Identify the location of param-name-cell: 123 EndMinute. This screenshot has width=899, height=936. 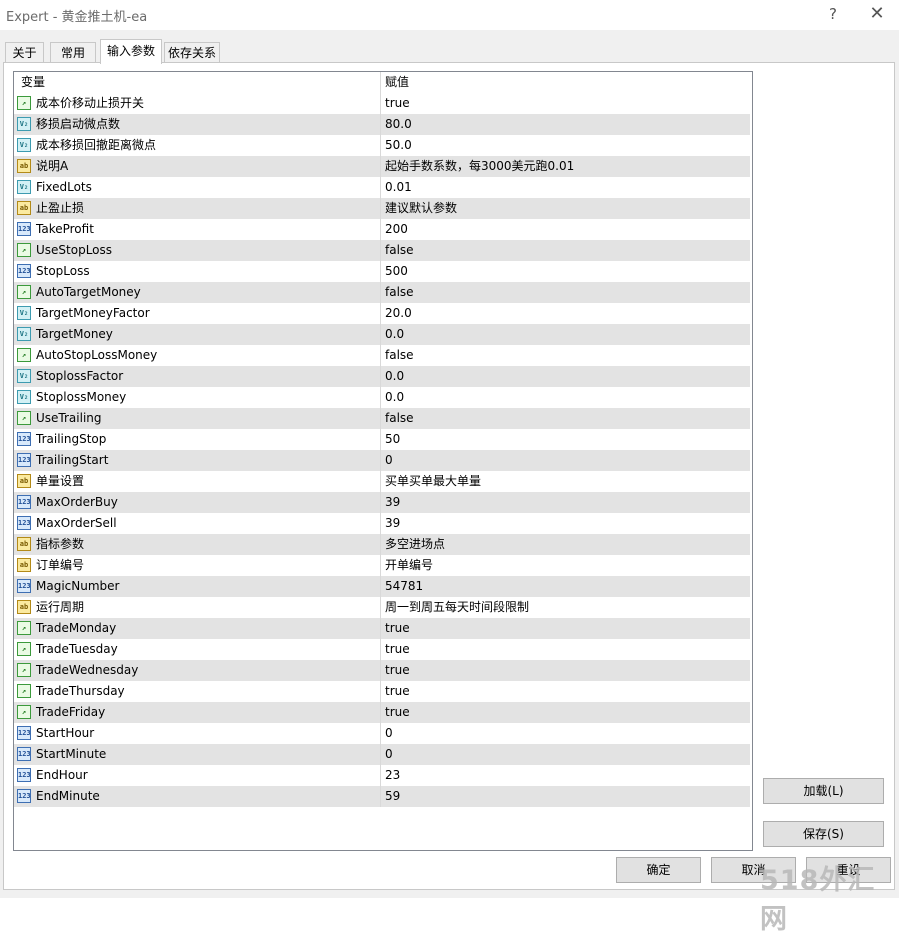
(197, 796).